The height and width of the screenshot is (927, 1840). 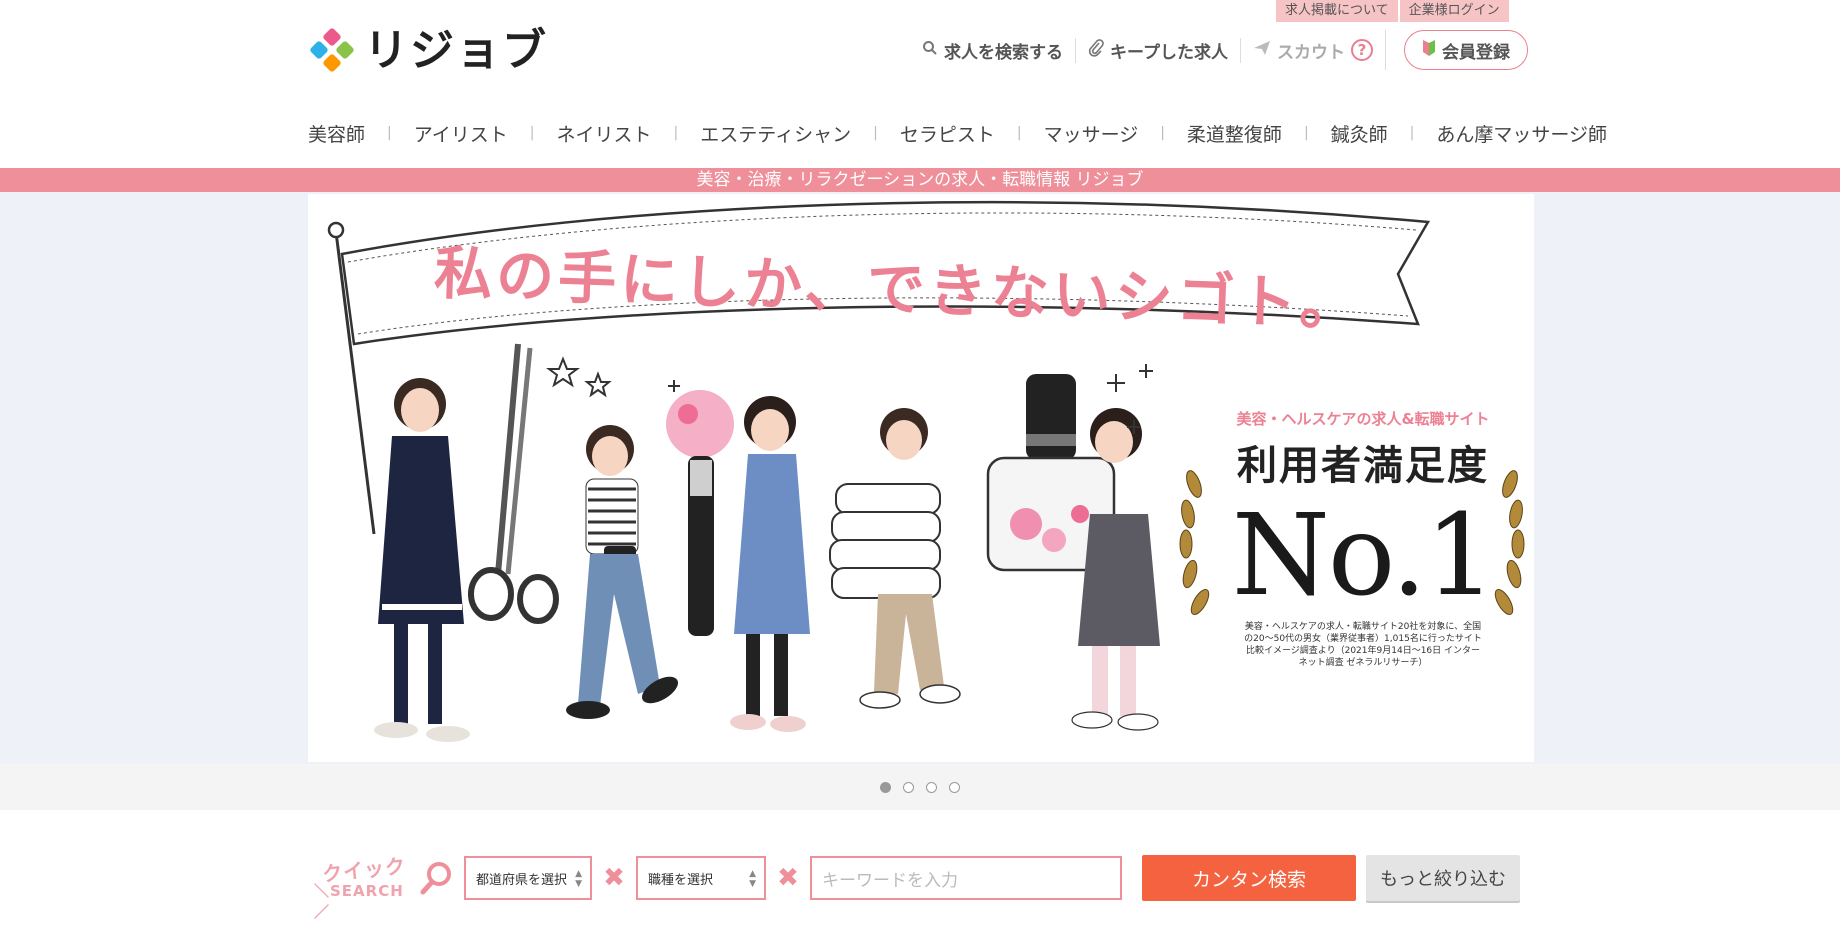 I want to click on scout-link: スカウト ?, so click(x=1312, y=50).